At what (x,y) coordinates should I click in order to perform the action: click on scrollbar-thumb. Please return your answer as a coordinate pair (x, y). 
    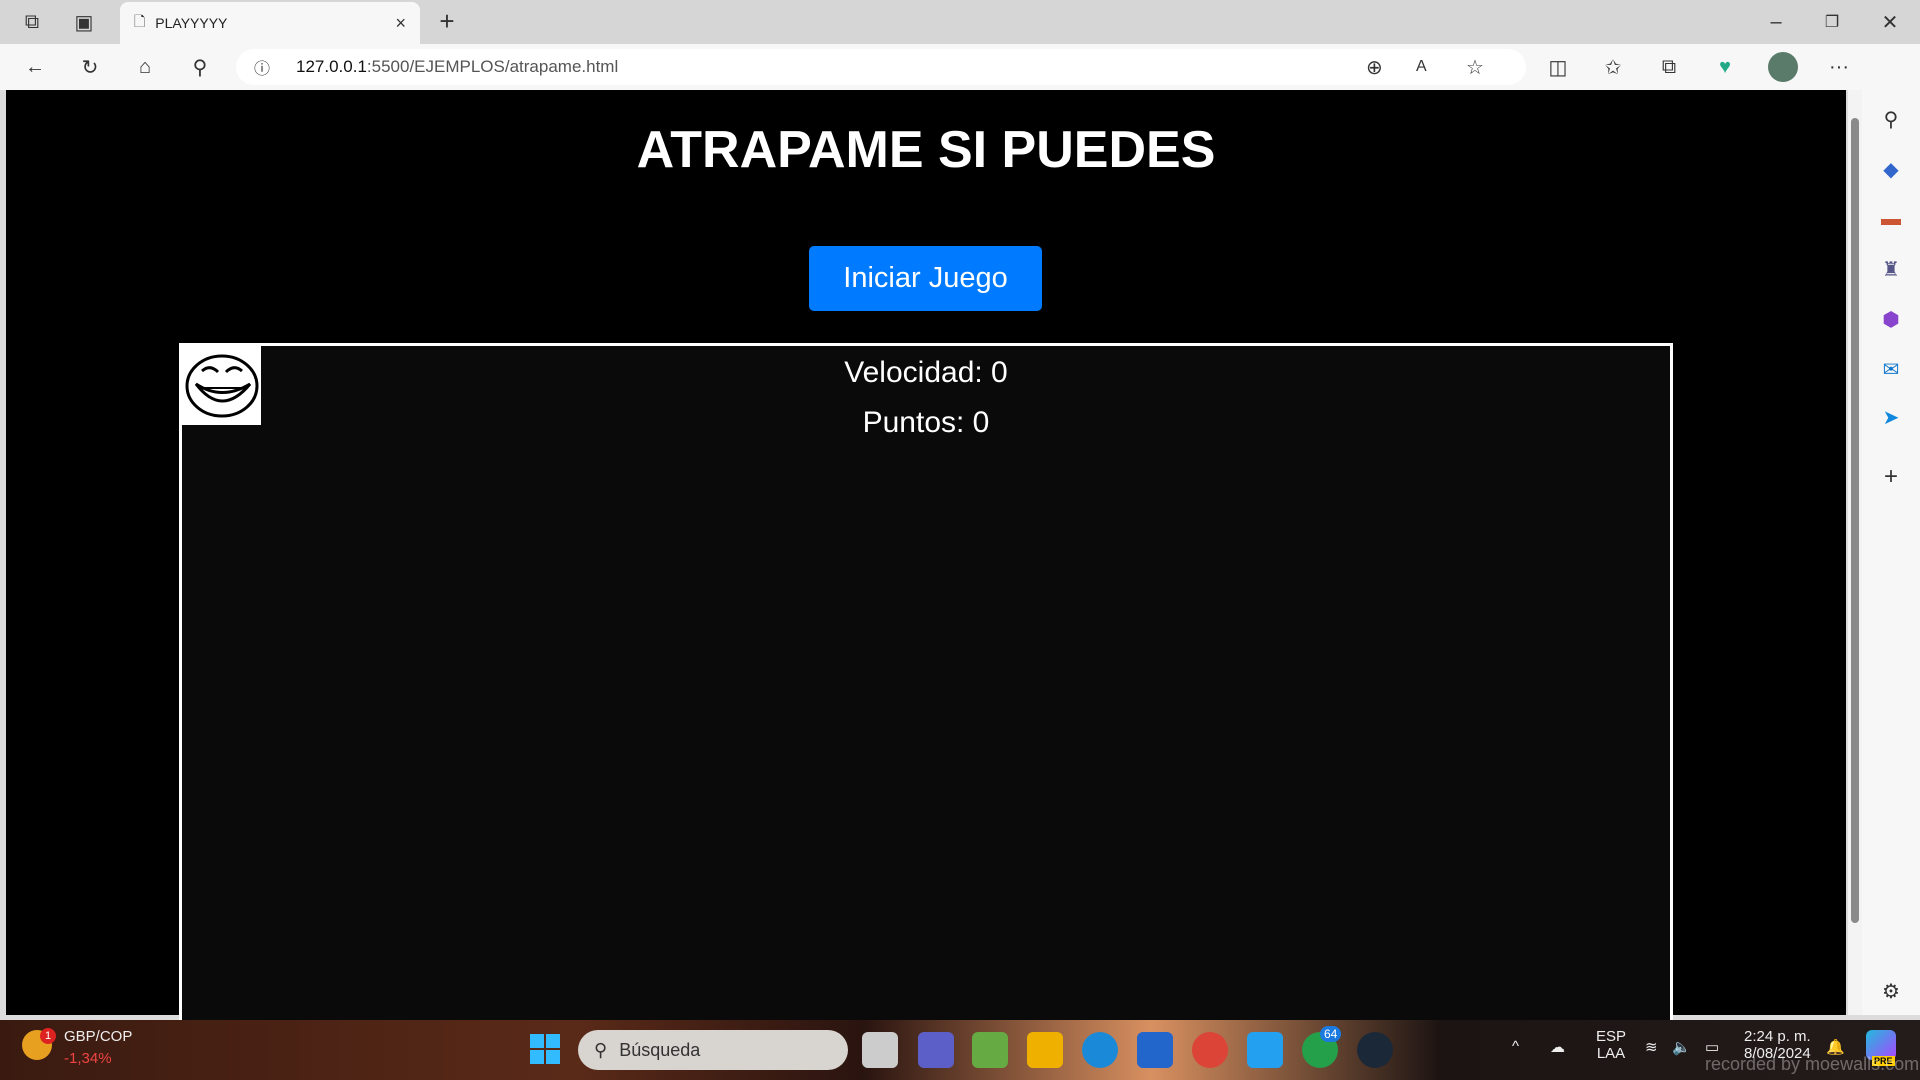
    Looking at the image, I should click on (1855, 520).